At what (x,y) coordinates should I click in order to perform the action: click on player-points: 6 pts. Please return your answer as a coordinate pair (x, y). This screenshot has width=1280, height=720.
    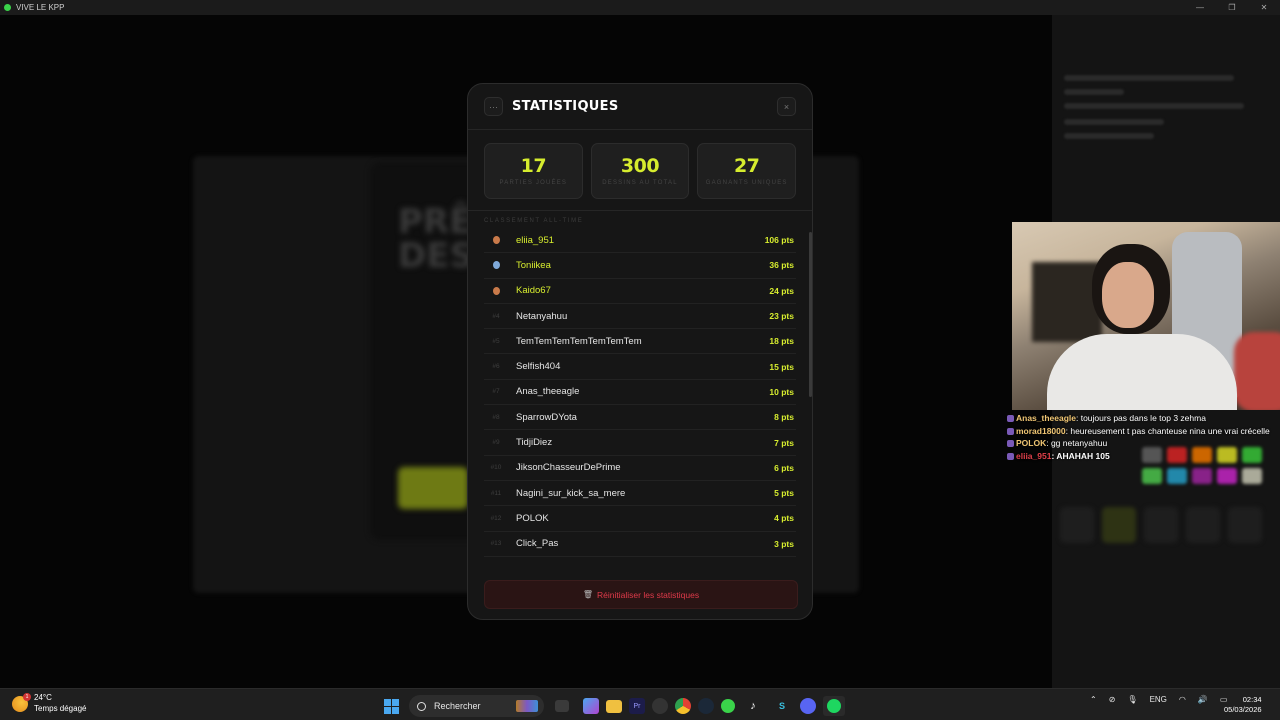
    Looking at the image, I should click on (784, 467).